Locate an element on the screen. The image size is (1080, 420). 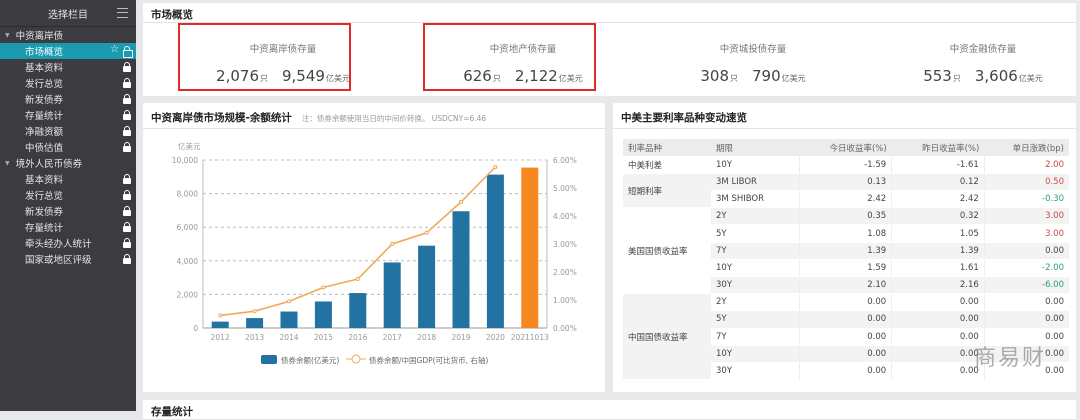
bottom-card: 存量统计 is located at coordinates (609, 410).